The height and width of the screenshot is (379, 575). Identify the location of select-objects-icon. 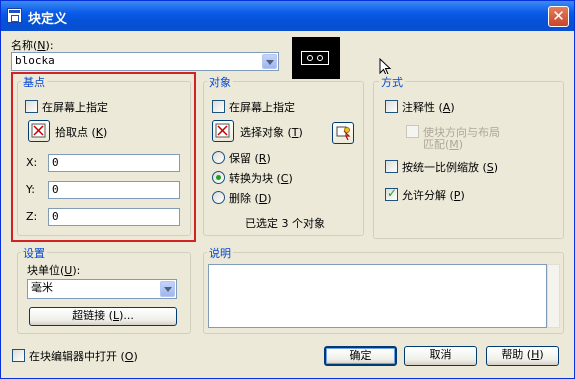
(222, 130).